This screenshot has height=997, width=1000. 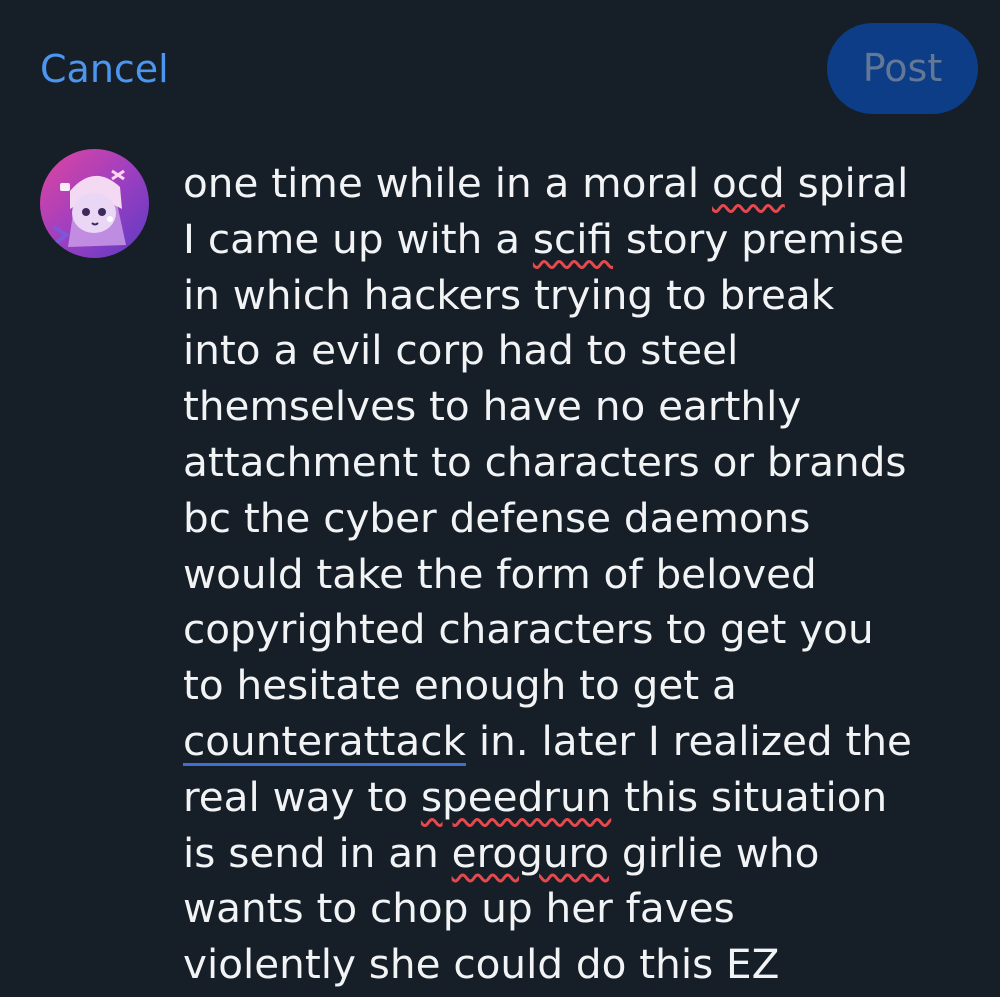 I want to click on text-line: is send in an eroguro girlie who, so click(x=578, y=854).